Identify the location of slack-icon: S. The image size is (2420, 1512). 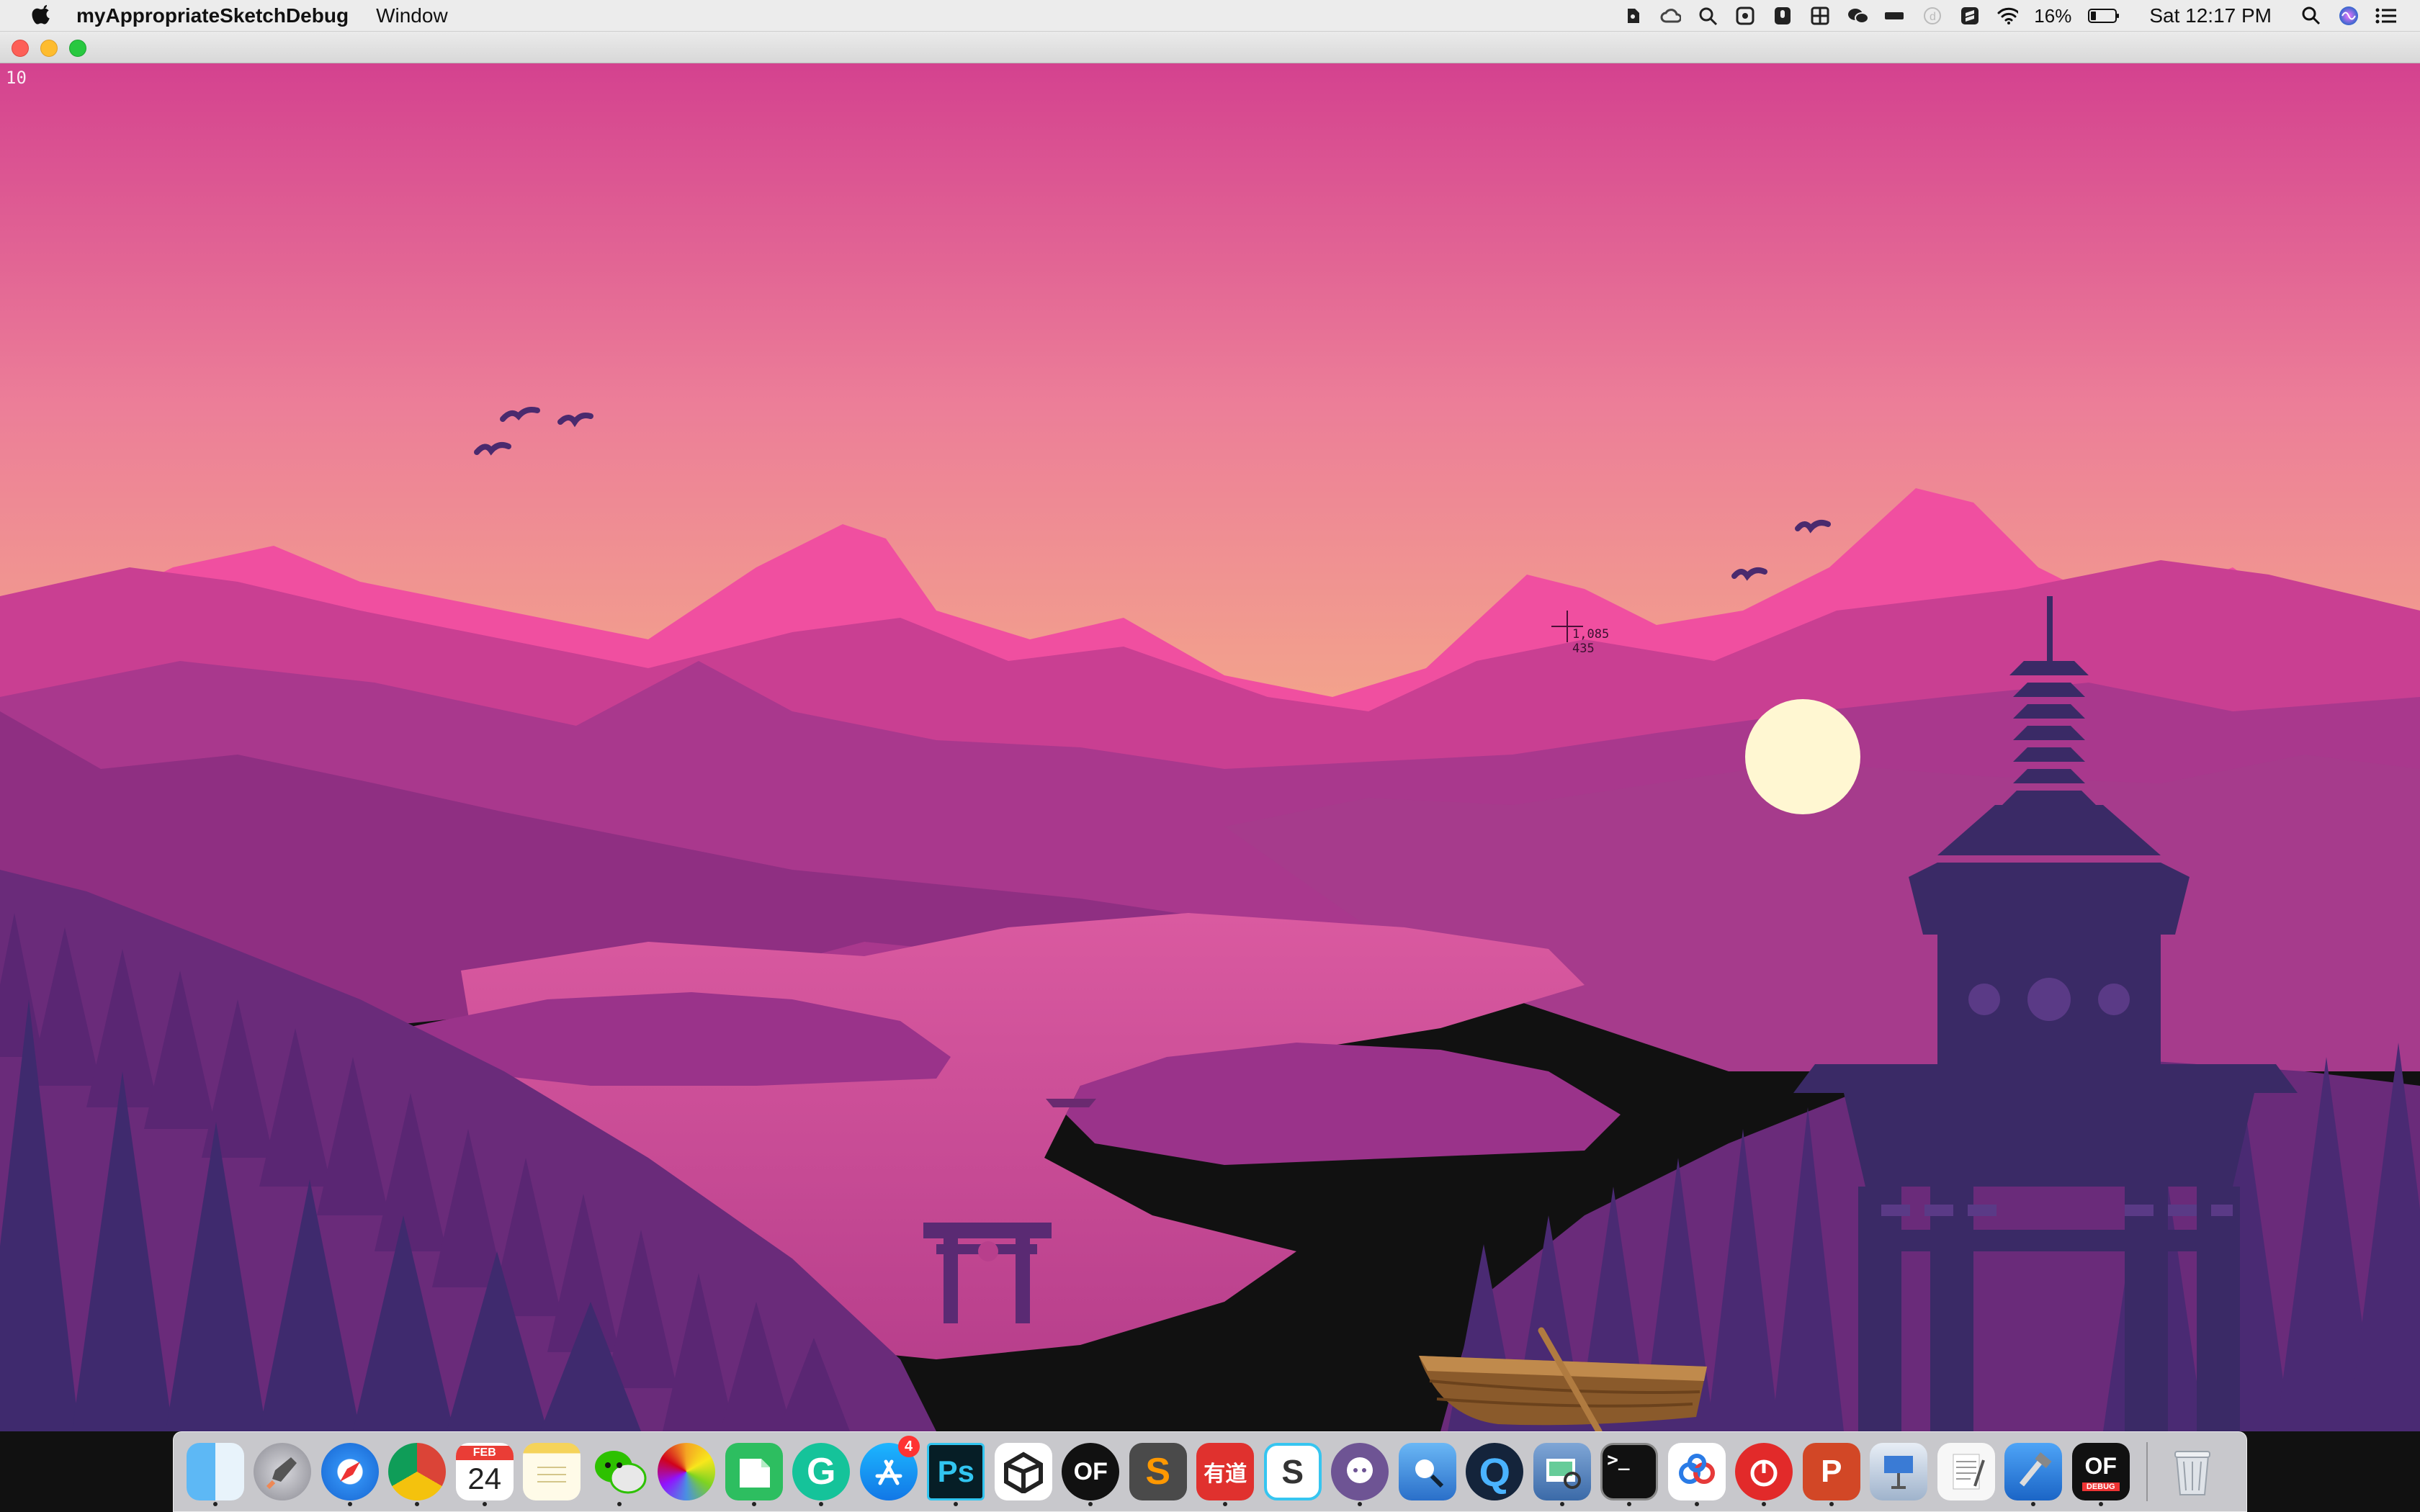
(1292, 1471).